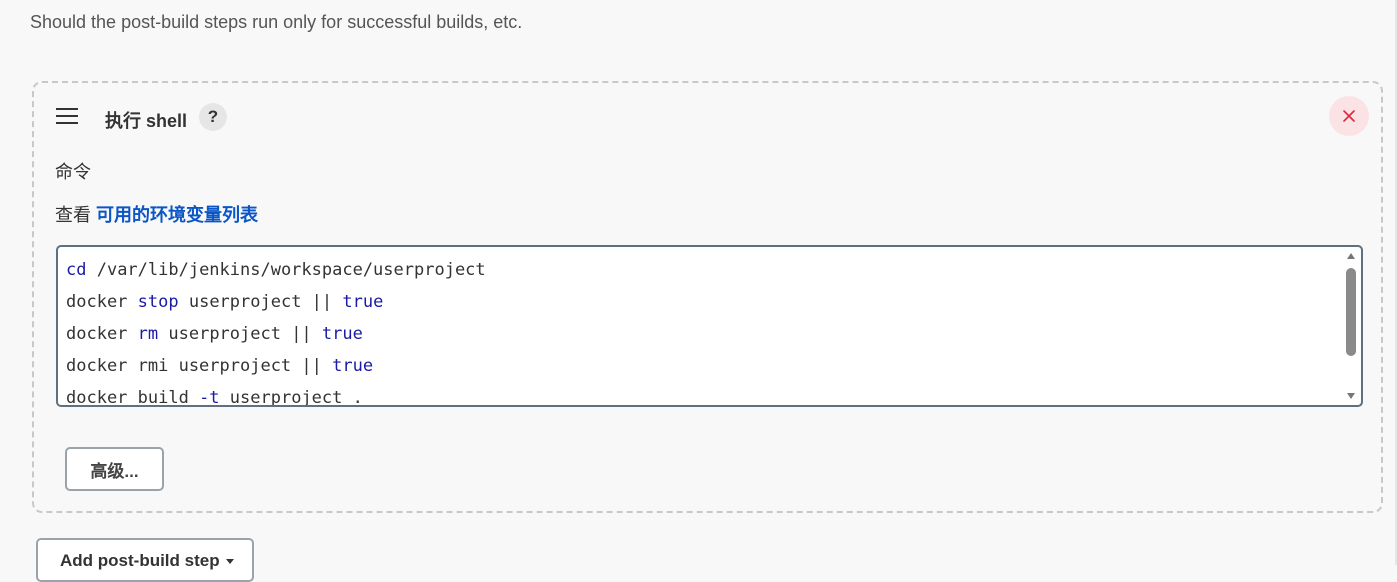  I want to click on close-icon, so click(1349, 116).